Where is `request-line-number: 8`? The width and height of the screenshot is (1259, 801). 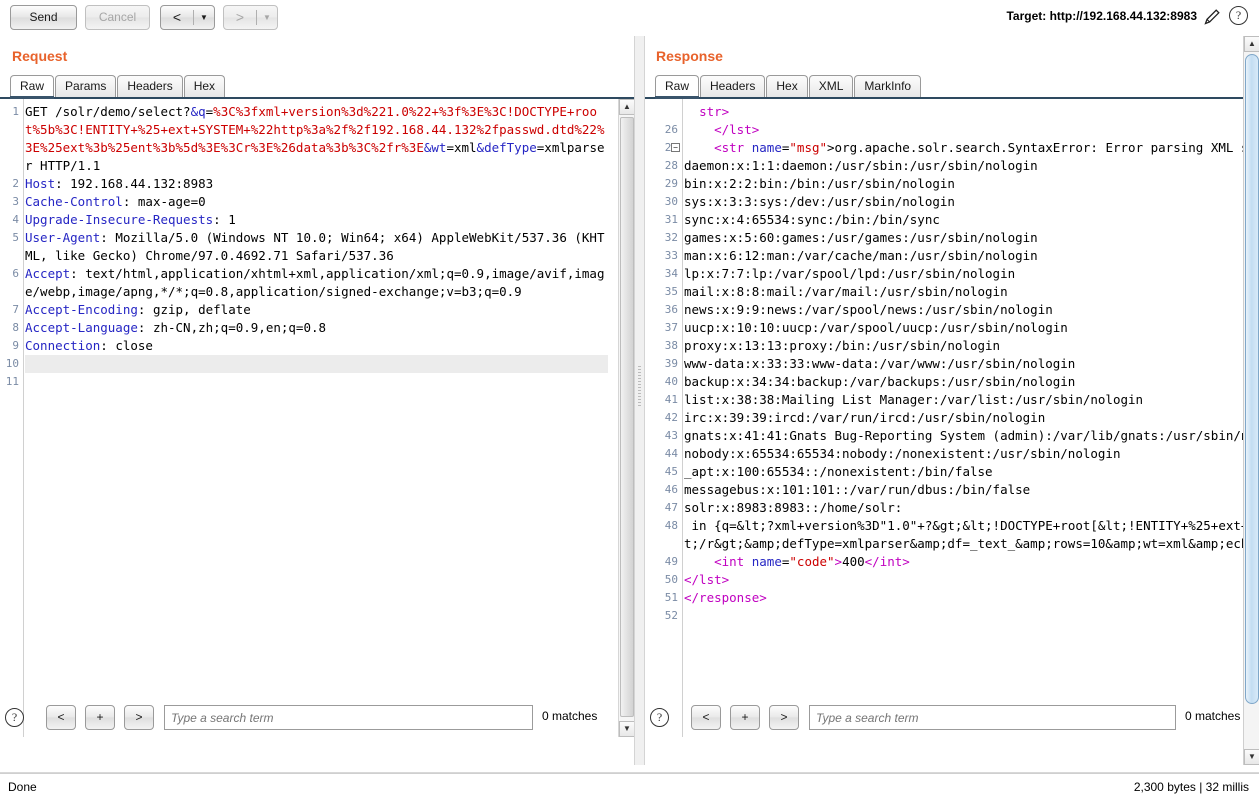 request-line-number: 8 is located at coordinates (15, 327).